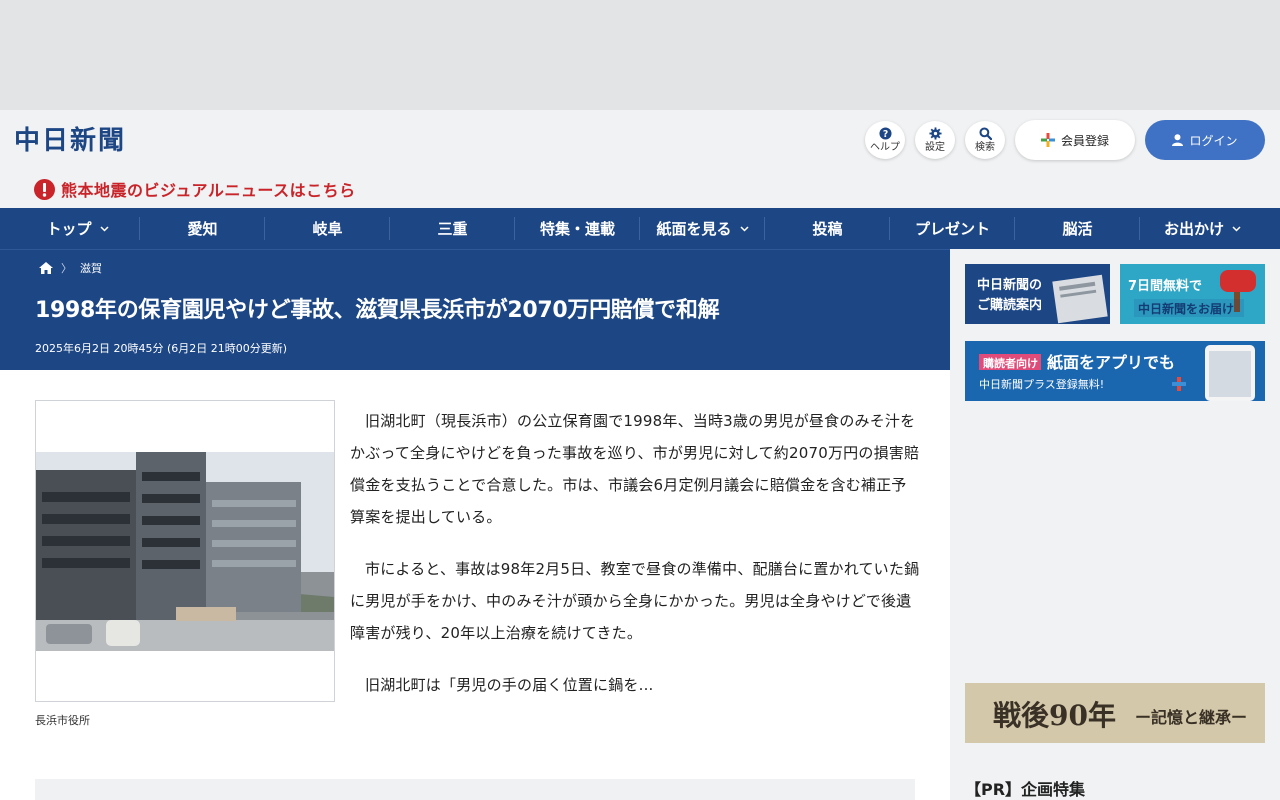 Image resolution: width=1280 pixels, height=800 pixels. What do you see at coordinates (640, 55) in the screenshot?
I see `top-ad-banner` at bounding box center [640, 55].